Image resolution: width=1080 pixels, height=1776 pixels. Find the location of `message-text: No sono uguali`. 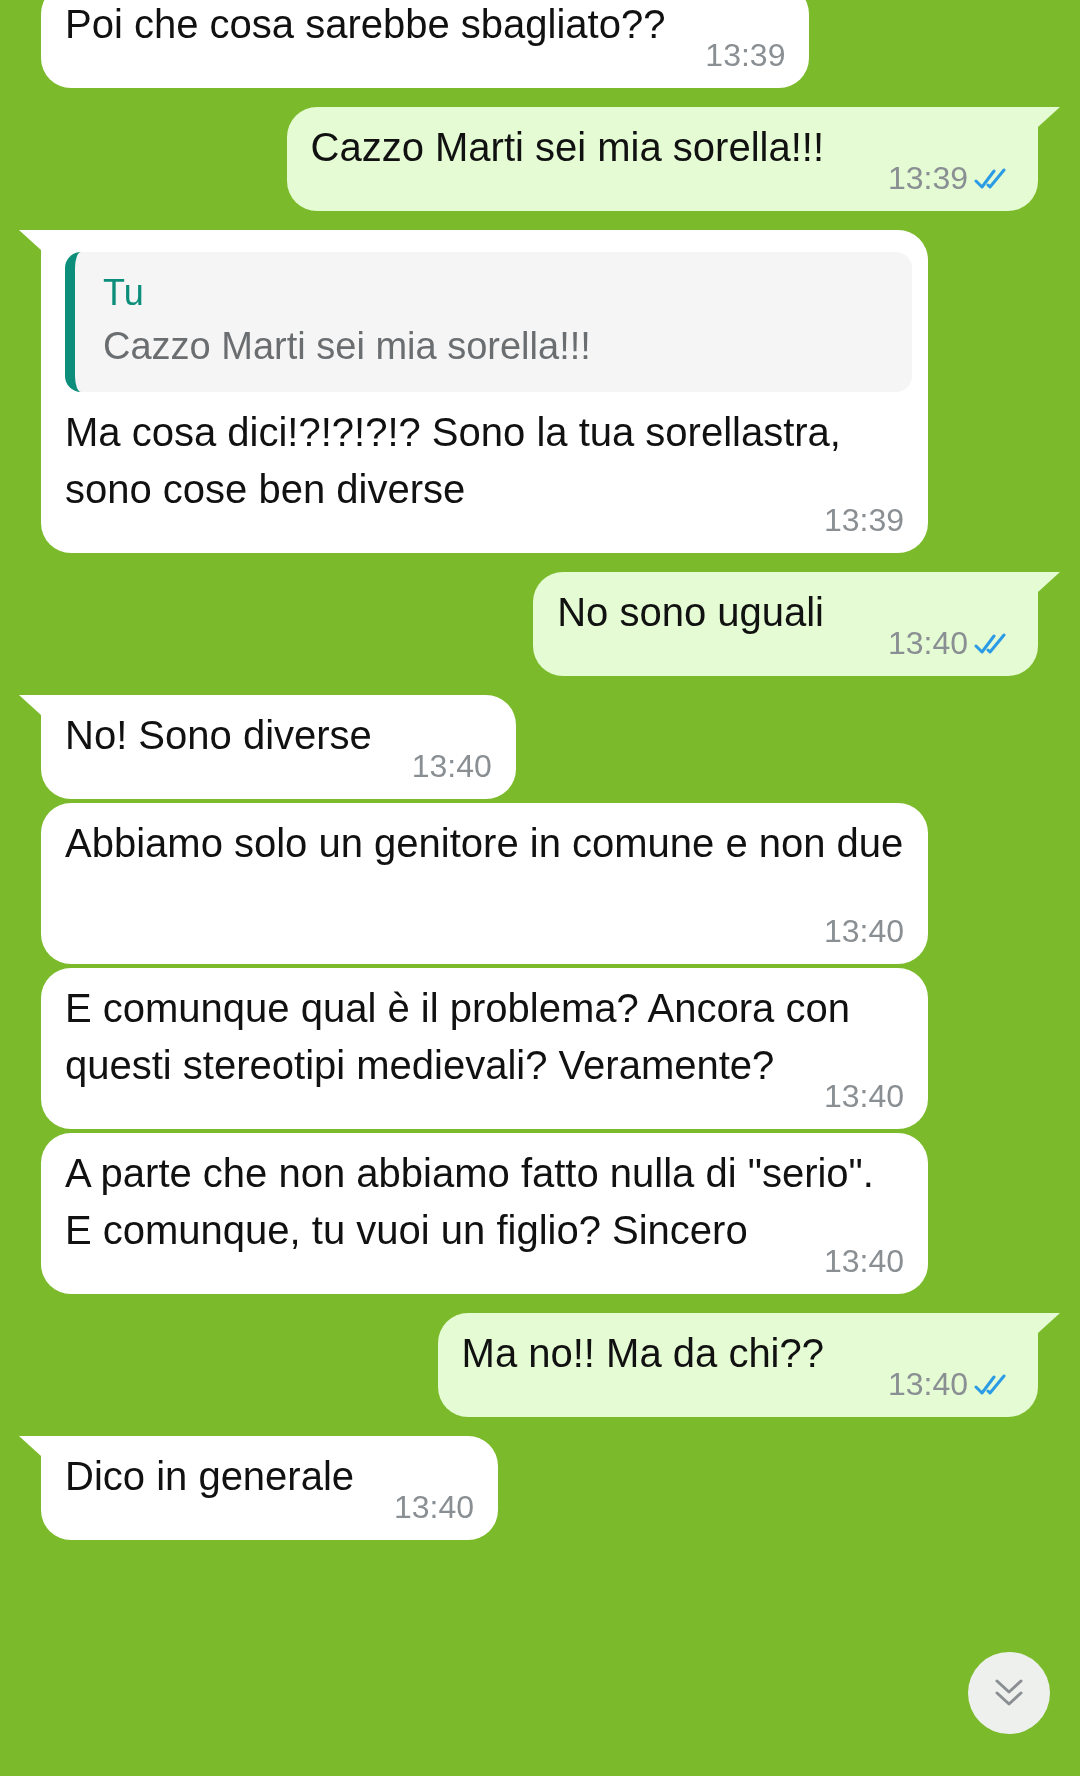

message-text: No sono uguali is located at coordinates (690, 612).